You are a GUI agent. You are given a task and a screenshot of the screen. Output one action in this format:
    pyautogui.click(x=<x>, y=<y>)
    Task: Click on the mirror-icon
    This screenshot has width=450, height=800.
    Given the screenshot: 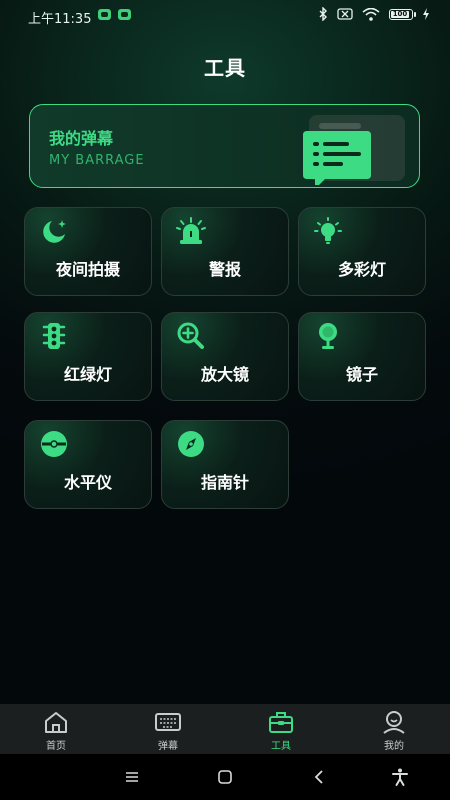 What is the action you would take?
    pyautogui.click(x=328, y=336)
    